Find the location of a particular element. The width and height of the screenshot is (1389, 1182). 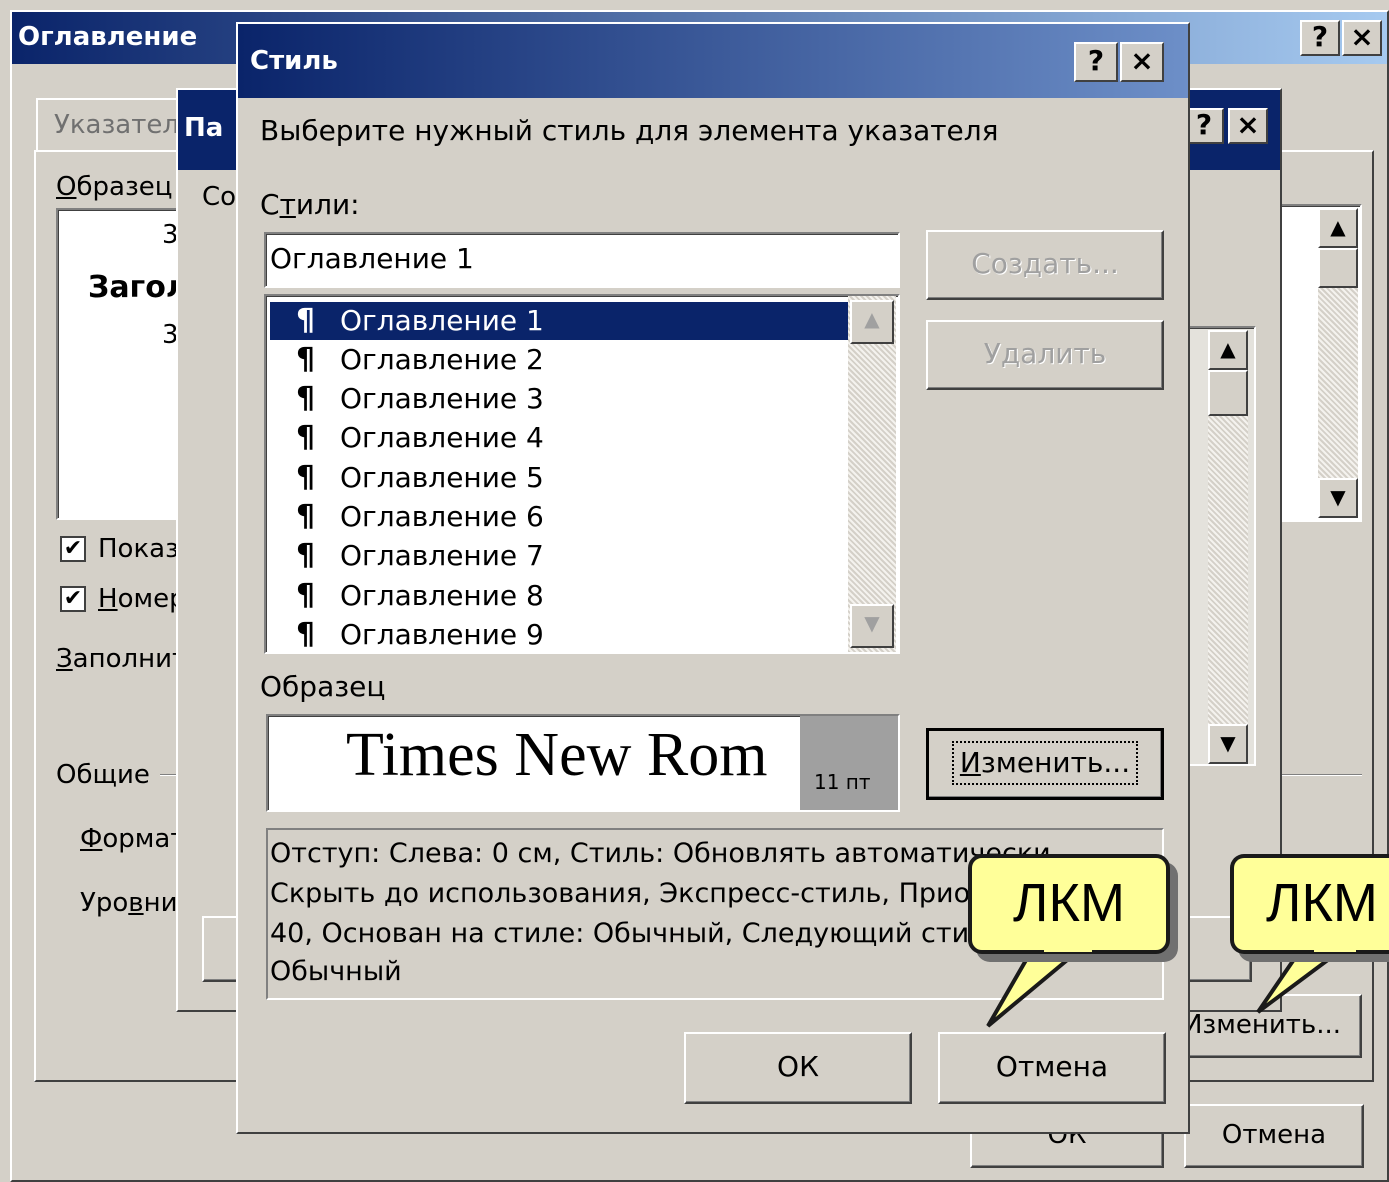

callout-left: ЛКМ is located at coordinates (1069, 904).